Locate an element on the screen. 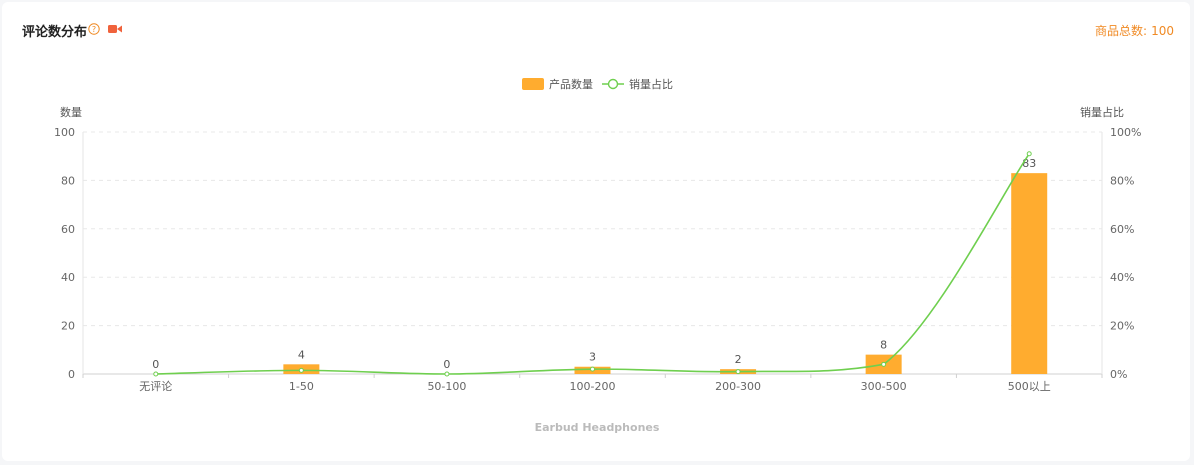  legend-bar-label: 产品数量 is located at coordinates (571, 84).